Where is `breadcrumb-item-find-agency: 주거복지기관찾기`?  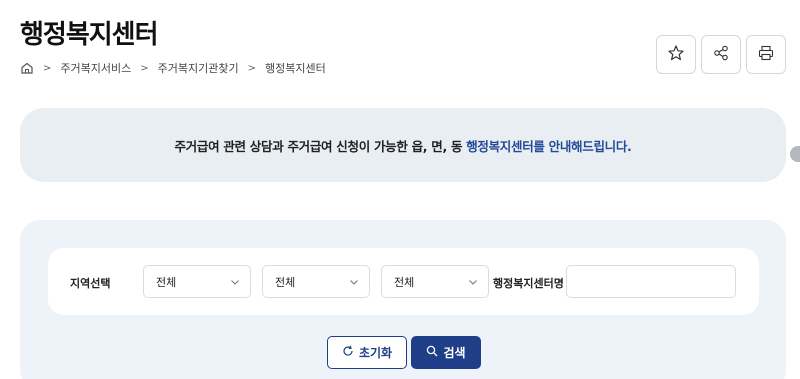
breadcrumb-item-find-agency: 주거복지기관찾기 is located at coordinates (198, 68).